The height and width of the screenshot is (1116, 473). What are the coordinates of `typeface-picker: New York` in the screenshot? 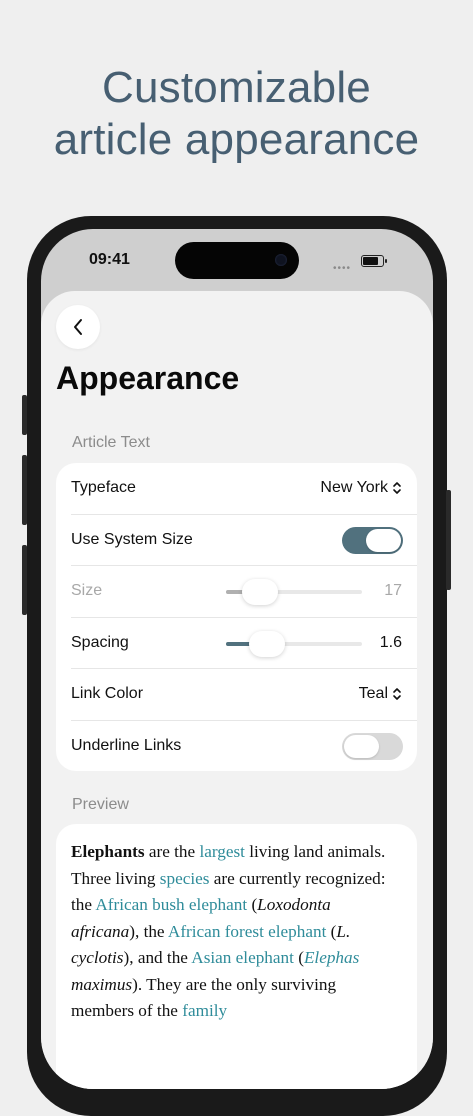 It's located at (361, 488).